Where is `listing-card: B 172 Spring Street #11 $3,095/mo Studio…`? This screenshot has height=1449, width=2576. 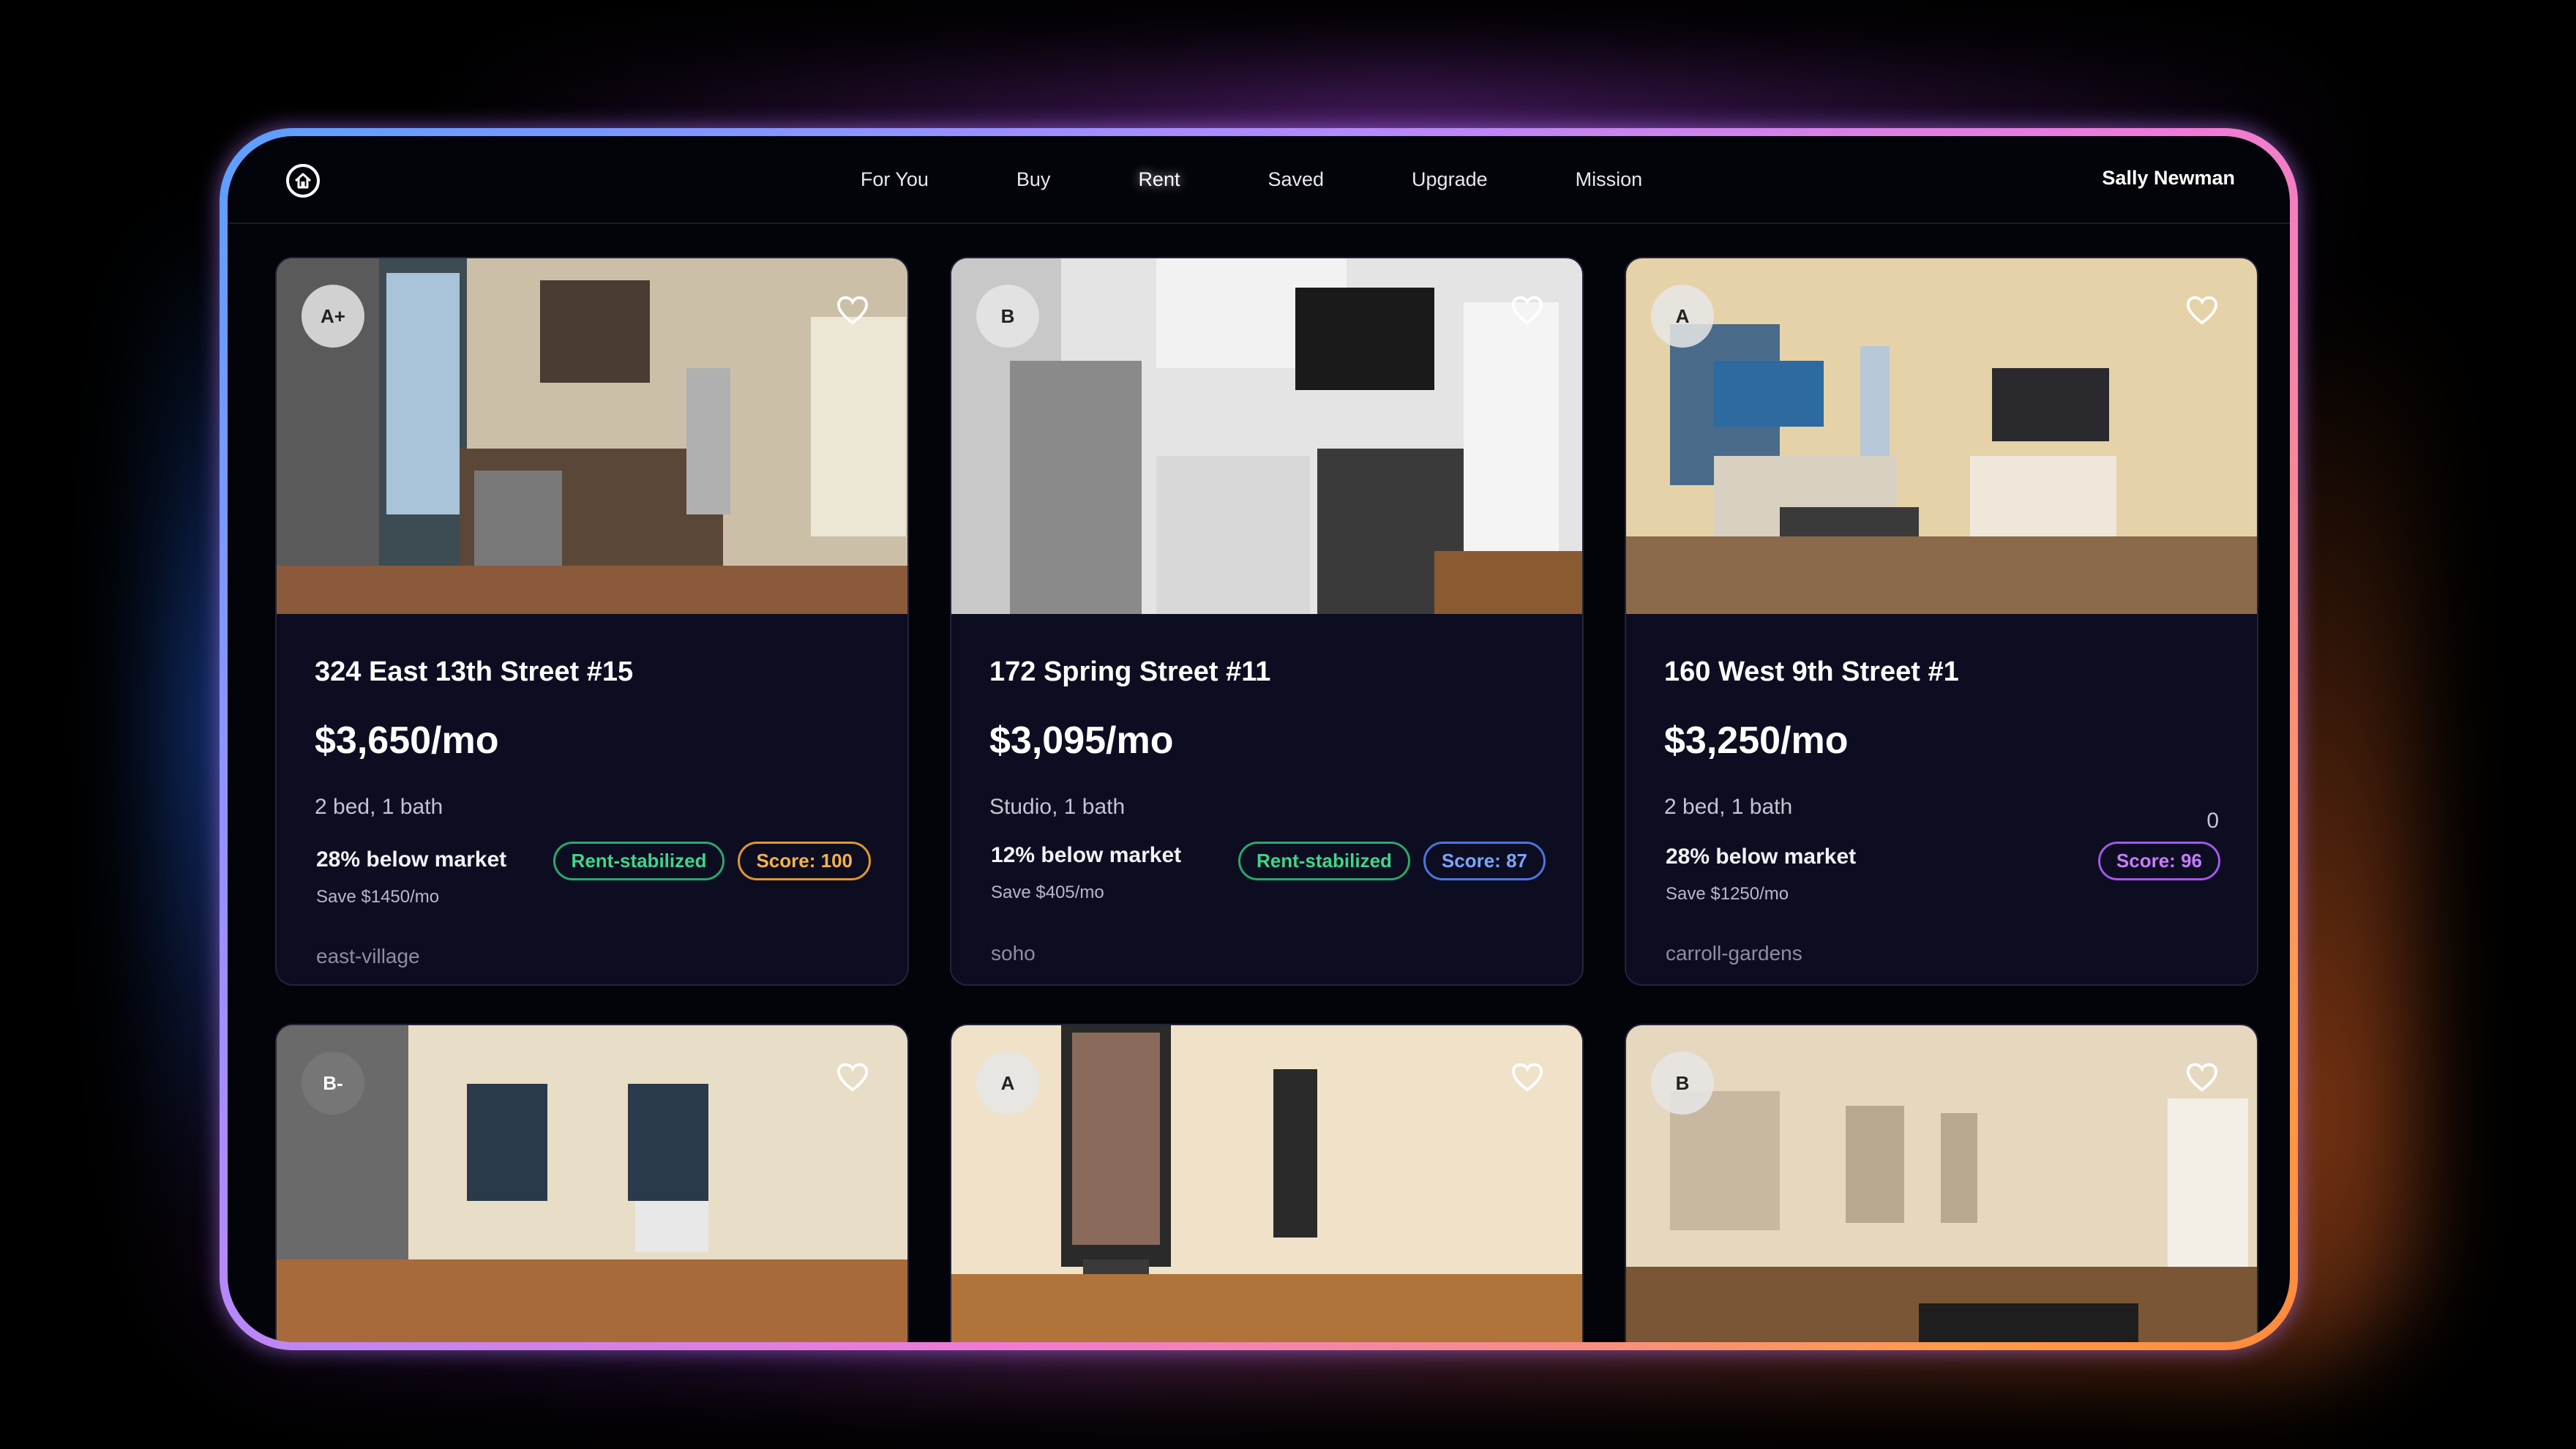 listing-card: B 172 Spring Street #11 $3,095/mo Studio… is located at coordinates (1267, 621).